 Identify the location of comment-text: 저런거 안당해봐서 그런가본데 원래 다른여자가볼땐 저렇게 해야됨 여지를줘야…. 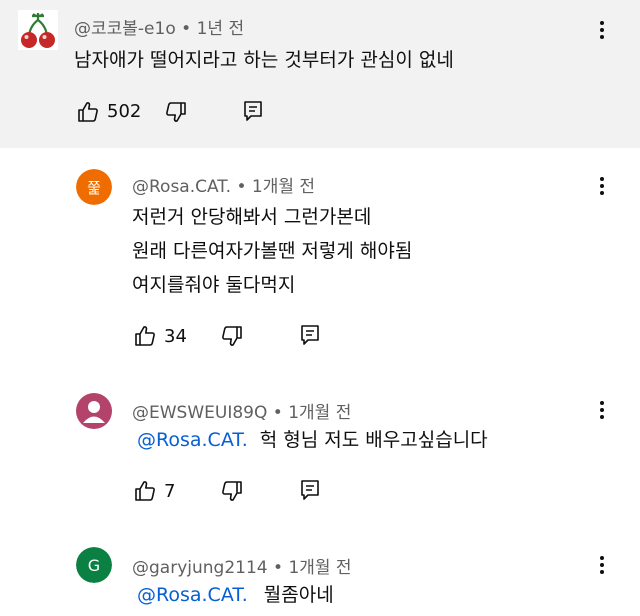
(272, 251).